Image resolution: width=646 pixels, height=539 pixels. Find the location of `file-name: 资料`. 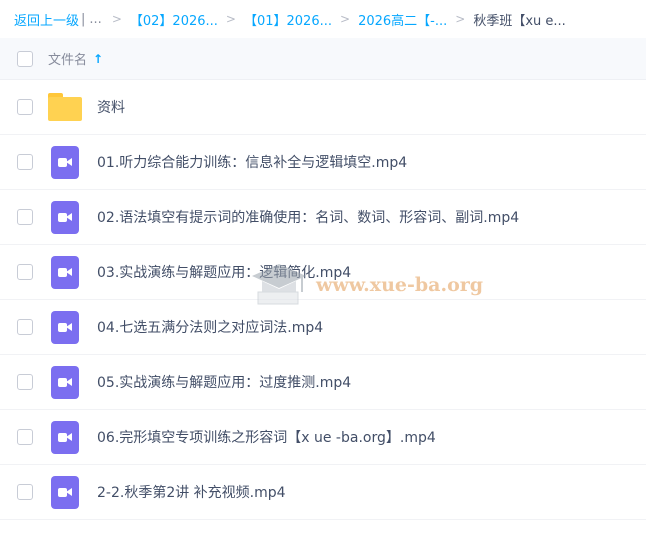

file-name: 资料 is located at coordinates (111, 107).